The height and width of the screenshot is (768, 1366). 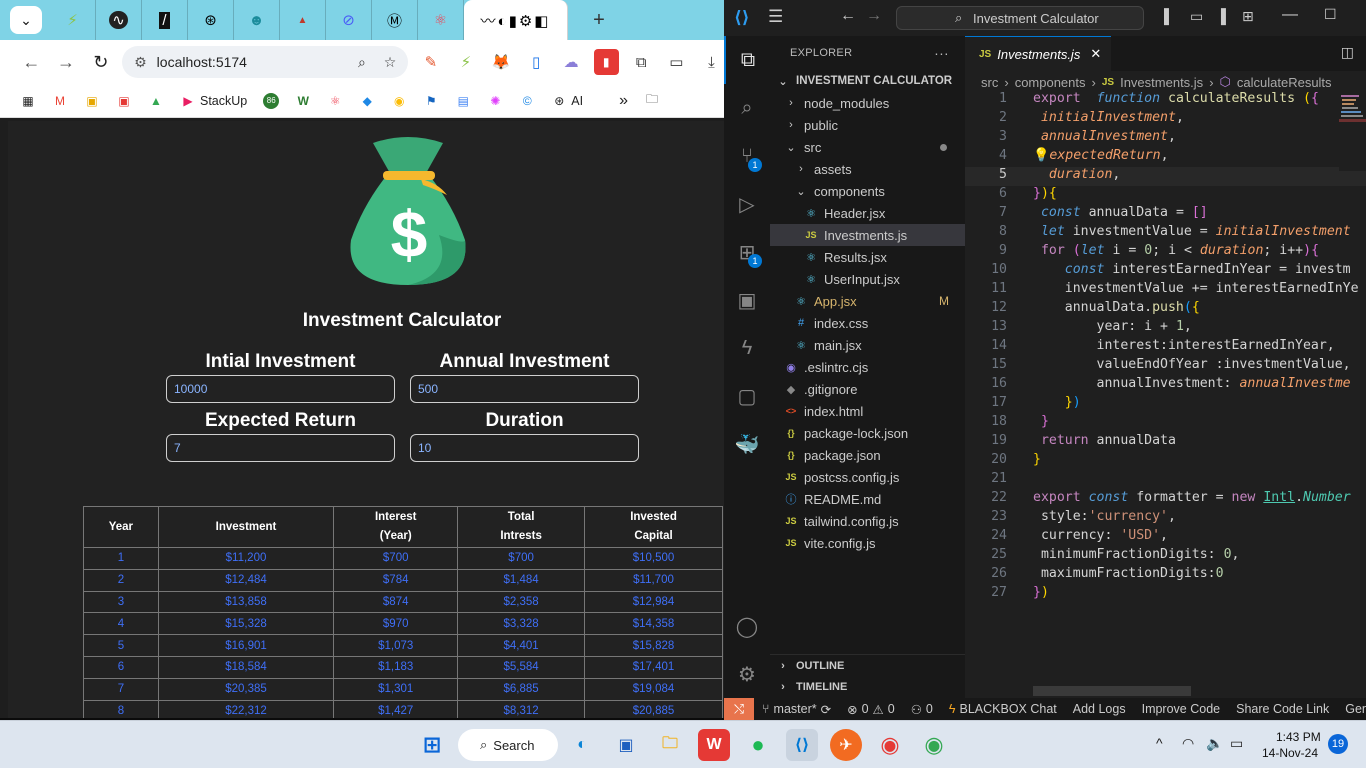 What do you see at coordinates (867, 103) in the screenshot?
I see `folder-item: › node_modules` at bounding box center [867, 103].